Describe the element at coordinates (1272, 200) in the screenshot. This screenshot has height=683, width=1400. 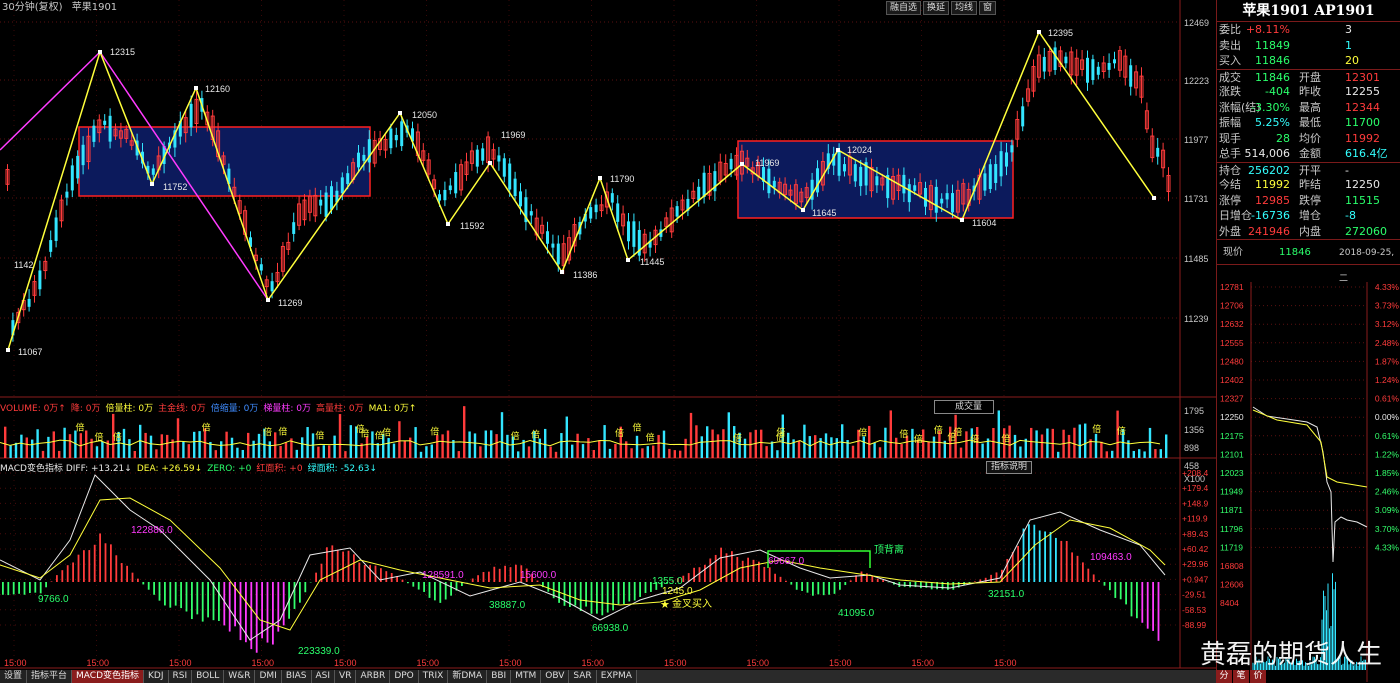
I see `quote-value: 12985` at that location.